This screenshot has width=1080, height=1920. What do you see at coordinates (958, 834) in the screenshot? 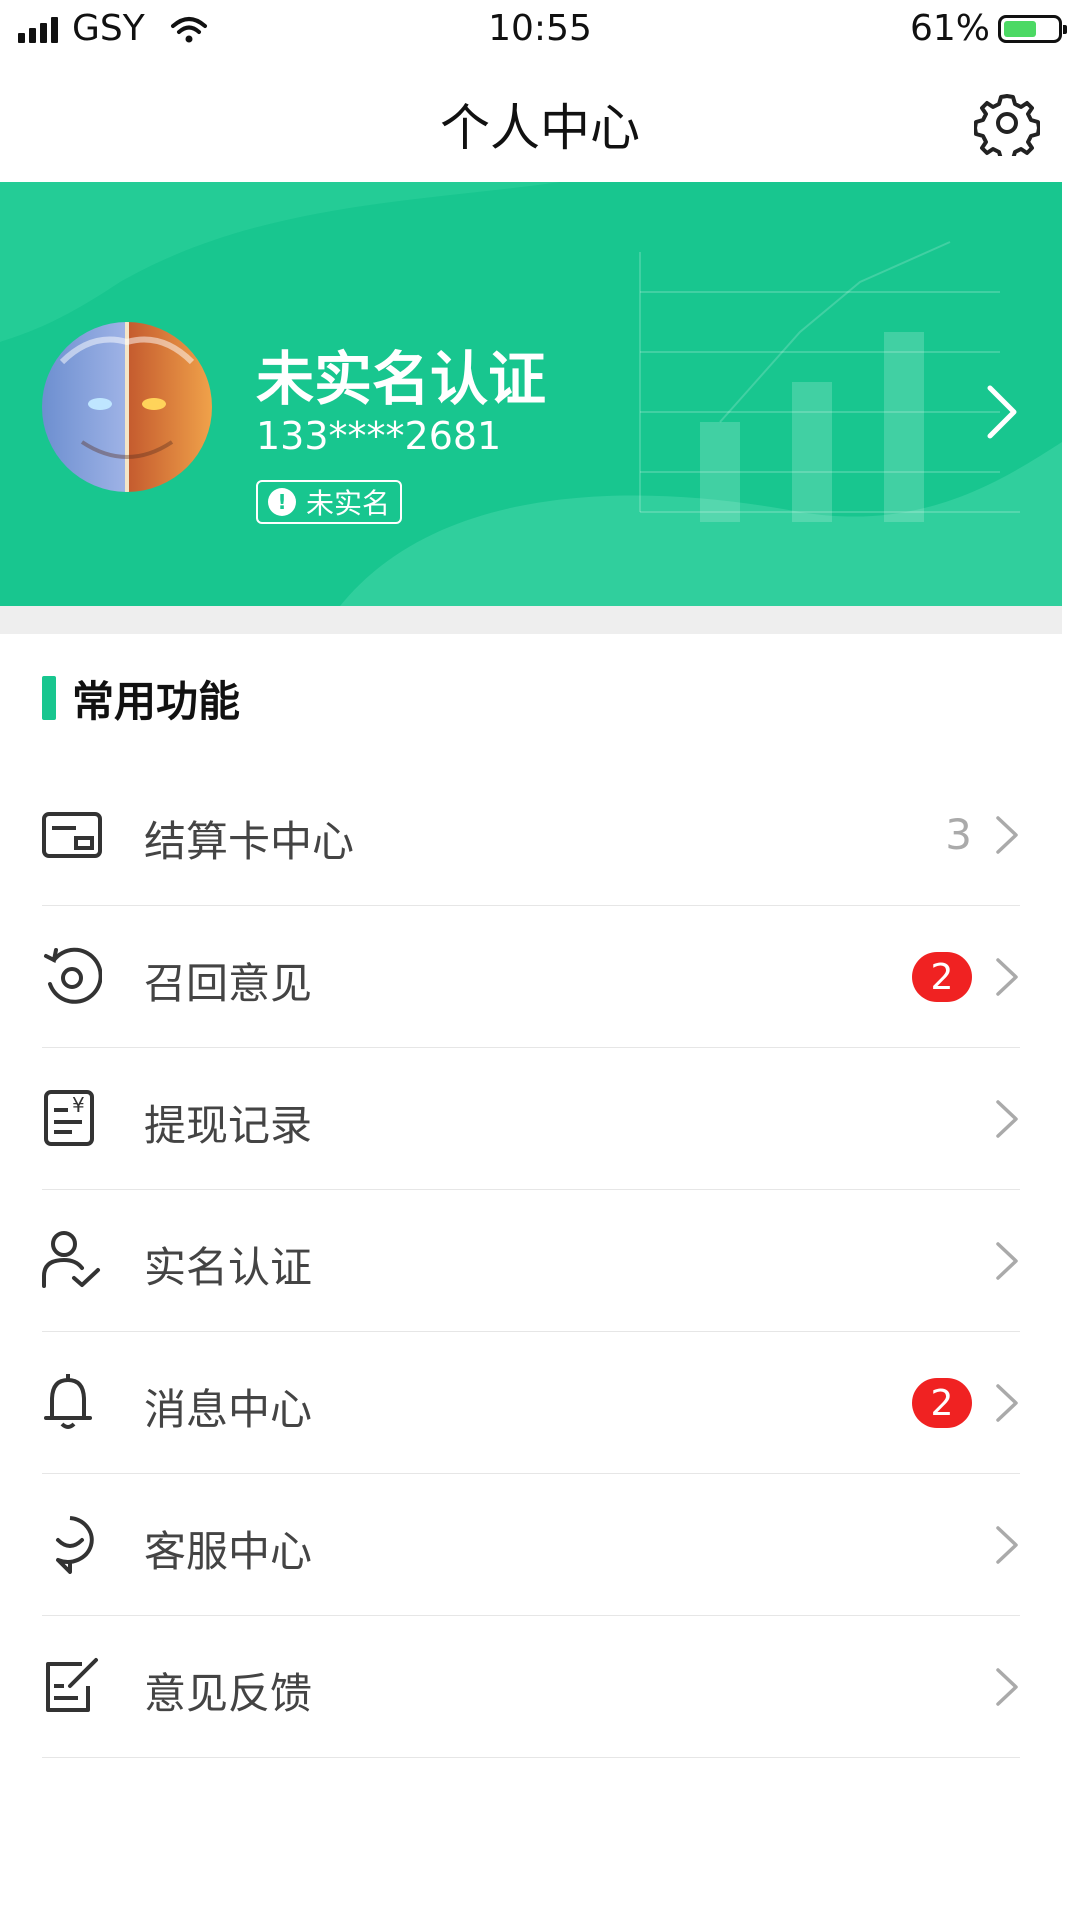
I see `count-text: 3` at bounding box center [958, 834].